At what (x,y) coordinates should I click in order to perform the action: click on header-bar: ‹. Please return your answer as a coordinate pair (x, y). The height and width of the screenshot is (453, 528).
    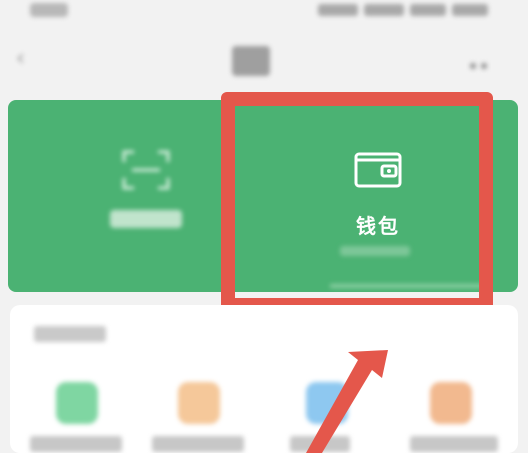
    Looking at the image, I should click on (264, 60).